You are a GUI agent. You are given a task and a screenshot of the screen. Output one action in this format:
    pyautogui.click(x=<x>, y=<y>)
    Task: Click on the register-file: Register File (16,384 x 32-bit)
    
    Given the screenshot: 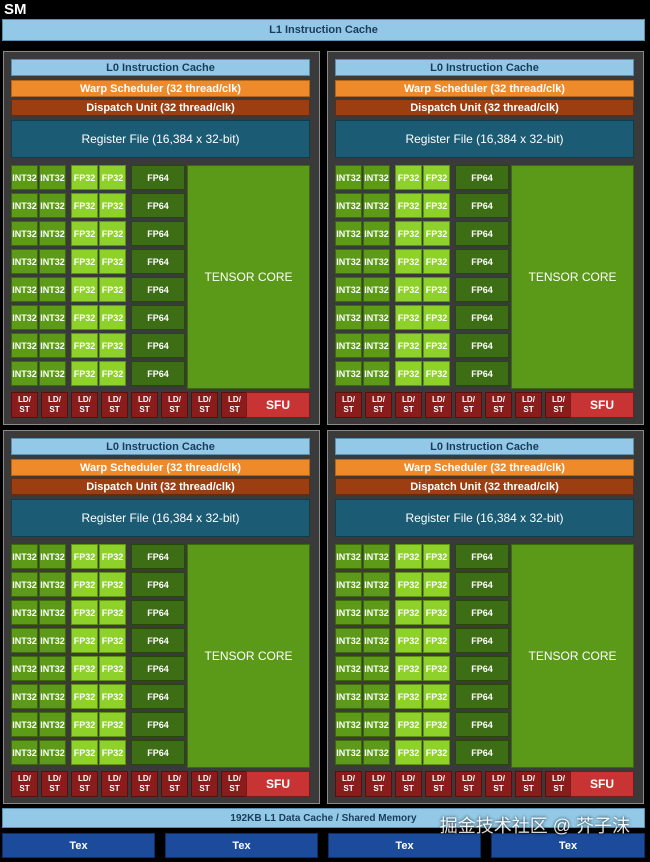 What is the action you would take?
    pyautogui.click(x=484, y=518)
    